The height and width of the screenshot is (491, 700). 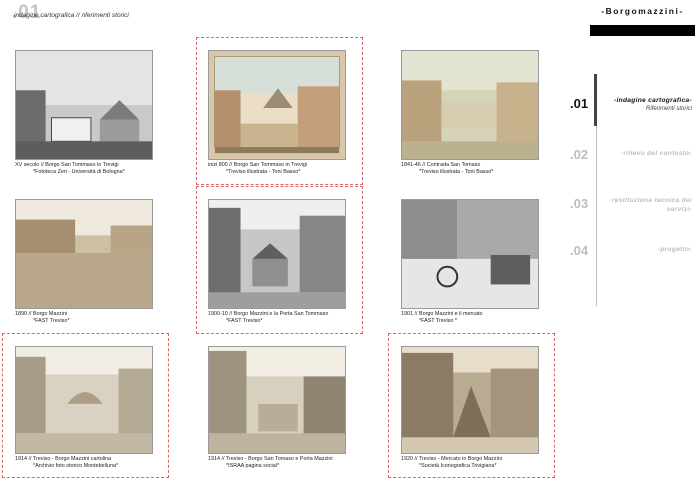 What do you see at coordinates (442, 314) in the screenshot?
I see `caption-title: 1901 // Borgo Mazzini e il mercato` at bounding box center [442, 314].